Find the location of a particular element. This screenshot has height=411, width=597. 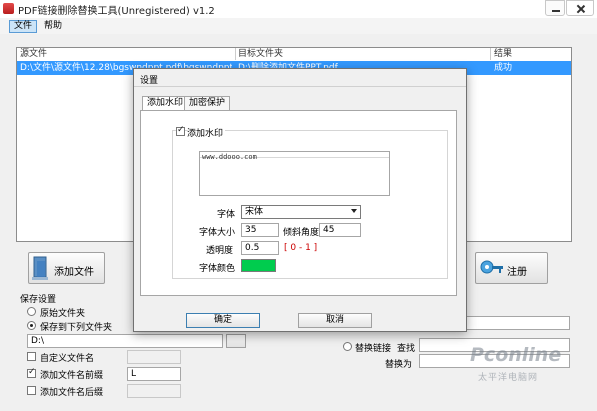

font-label: 字体 is located at coordinates (226, 215).